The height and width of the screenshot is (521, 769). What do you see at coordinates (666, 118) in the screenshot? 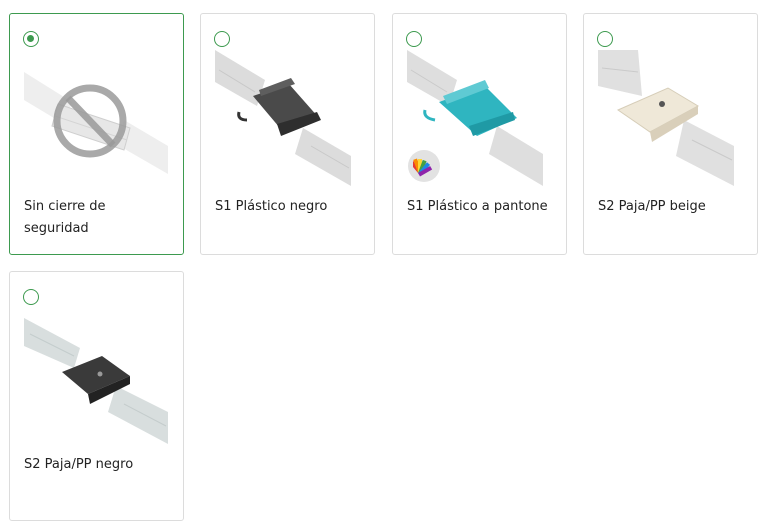
I see `lanyard-beige-straw-clip-image` at bounding box center [666, 118].